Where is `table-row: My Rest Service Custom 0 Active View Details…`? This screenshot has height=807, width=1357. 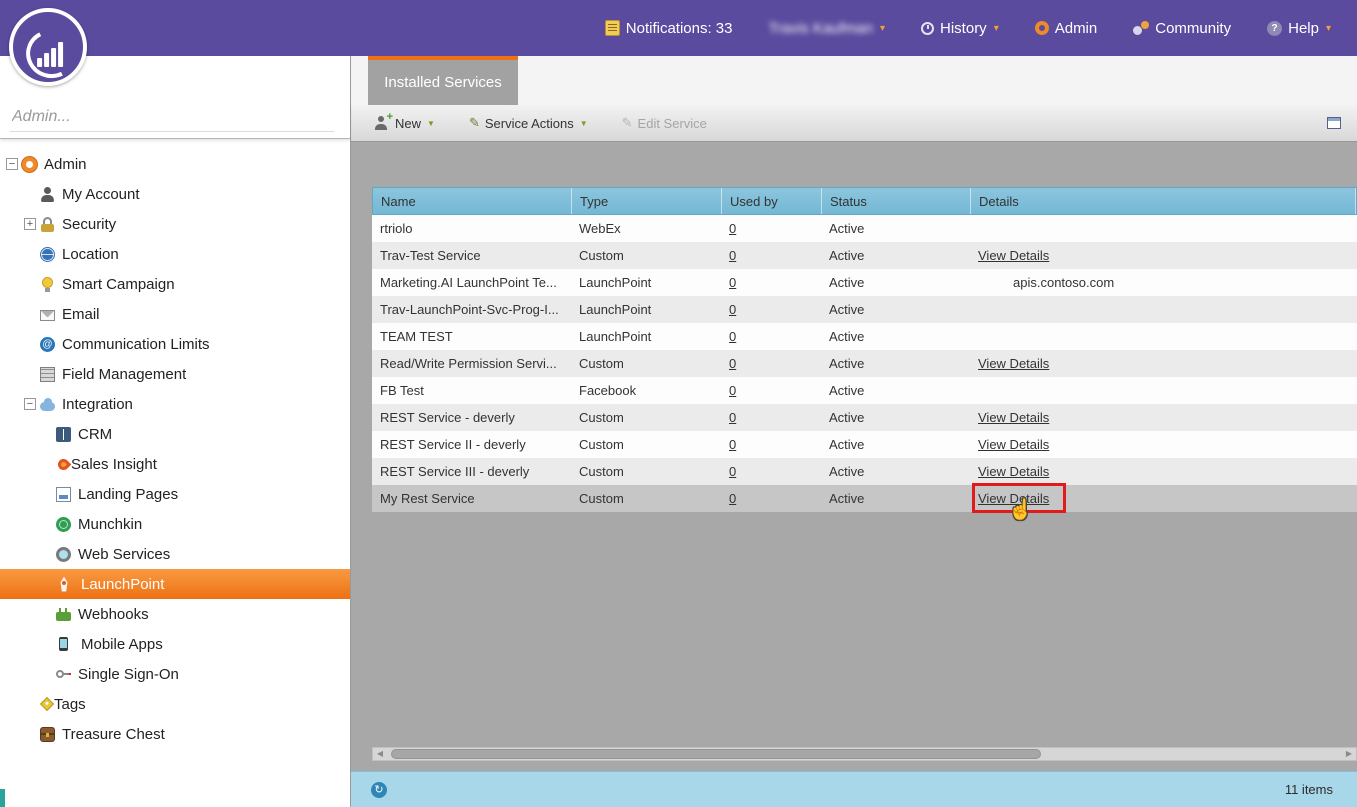
table-row: My Rest Service Custom 0 Active View Details… is located at coordinates (864, 502).